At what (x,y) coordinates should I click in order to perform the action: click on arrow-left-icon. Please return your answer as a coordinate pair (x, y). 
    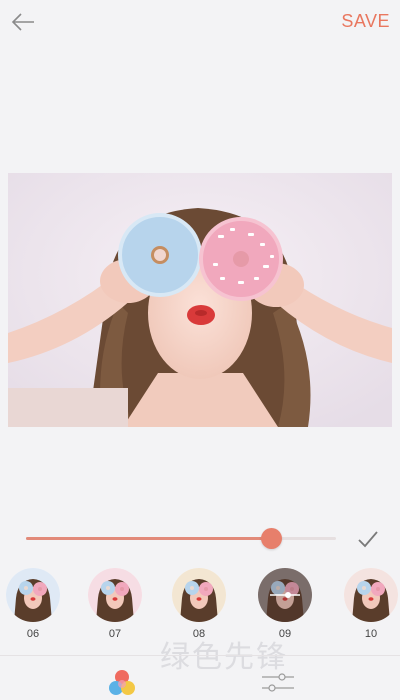
    Looking at the image, I should click on (23, 22).